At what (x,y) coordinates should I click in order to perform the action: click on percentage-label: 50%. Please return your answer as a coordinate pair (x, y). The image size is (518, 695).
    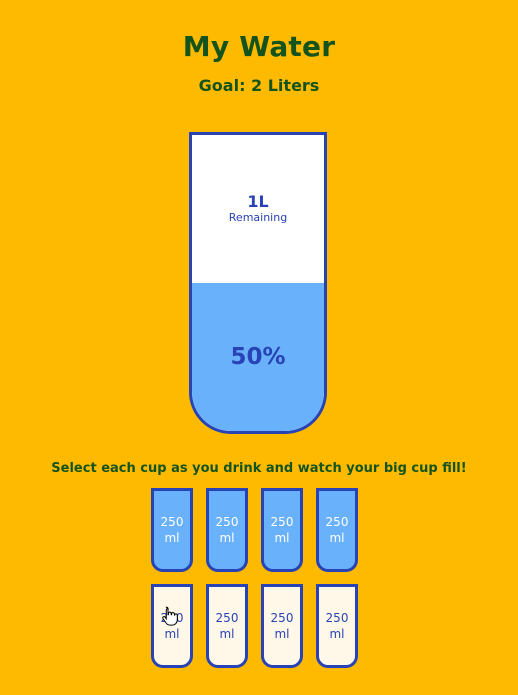
    Looking at the image, I should click on (258, 357).